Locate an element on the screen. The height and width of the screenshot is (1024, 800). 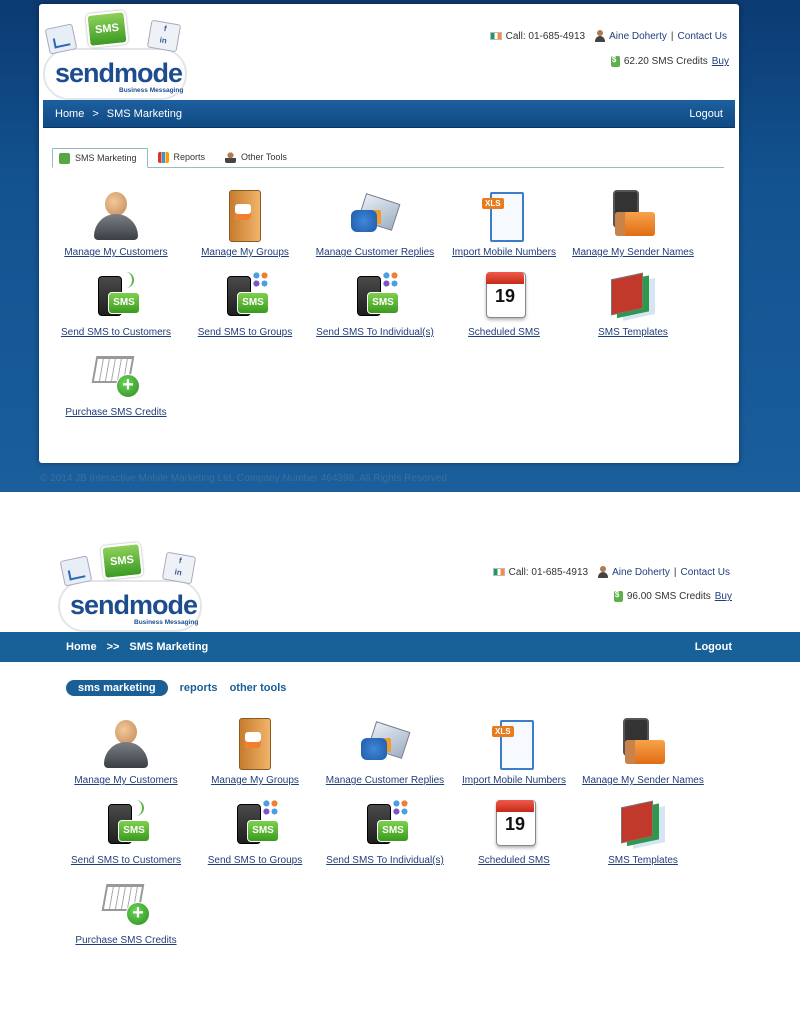
tab-bar: SMS Marketing Reports Other Tools is located at coordinates (388, 158).